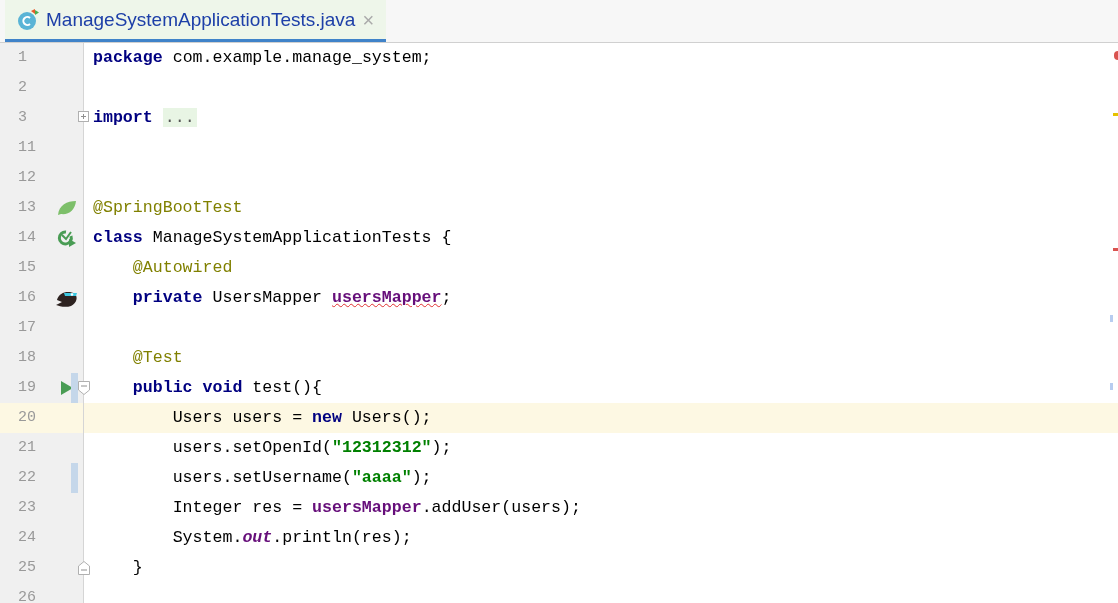  I want to click on line-number: 11, so click(27, 147).